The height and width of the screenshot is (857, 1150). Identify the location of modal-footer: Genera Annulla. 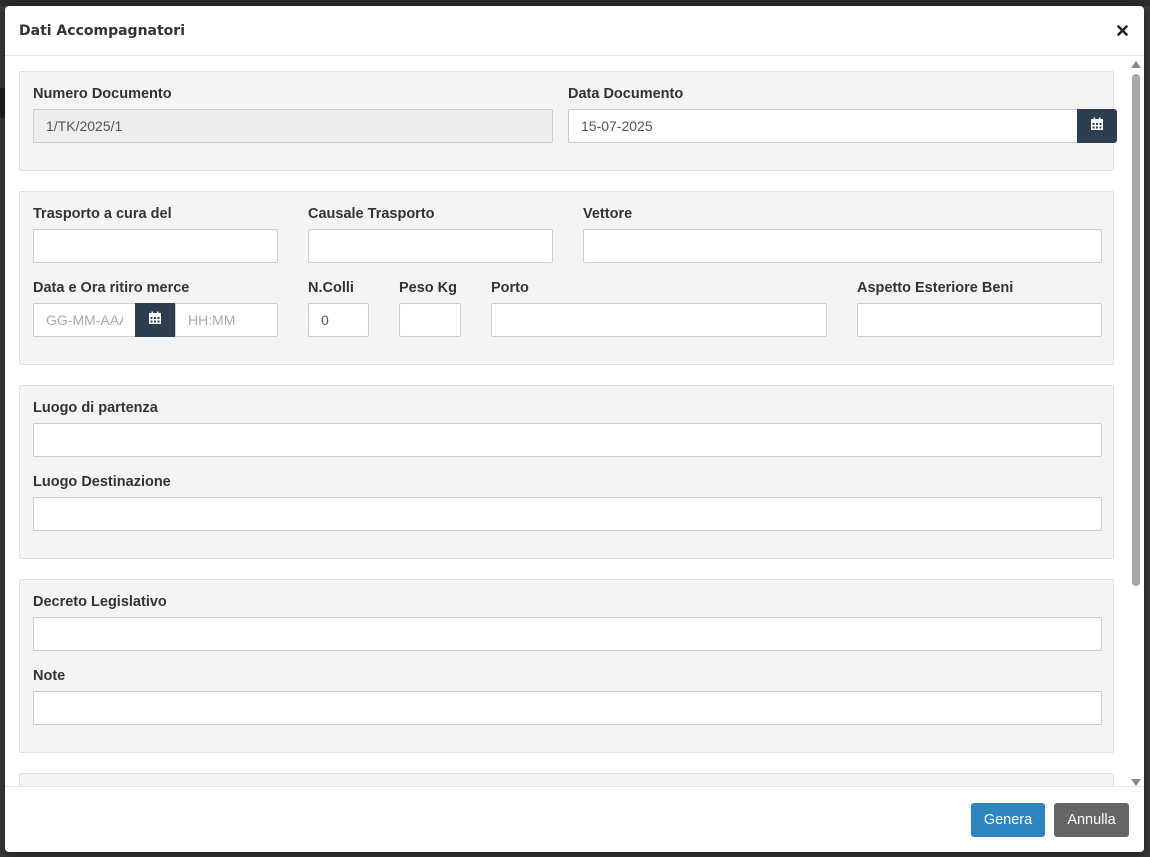
(574, 819).